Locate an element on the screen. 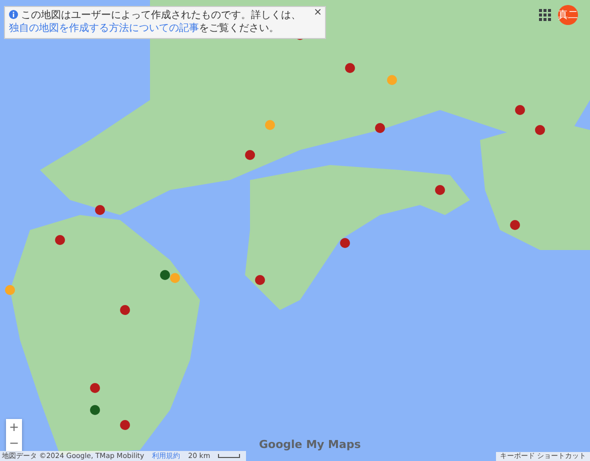 This screenshot has height=461, width=590. zoom-in-button: + is located at coordinates (14, 427).